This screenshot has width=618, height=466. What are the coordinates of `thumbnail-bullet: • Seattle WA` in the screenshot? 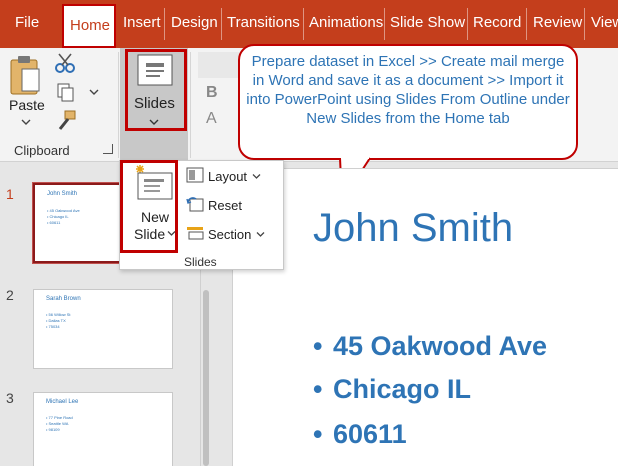 It's located at (57, 423).